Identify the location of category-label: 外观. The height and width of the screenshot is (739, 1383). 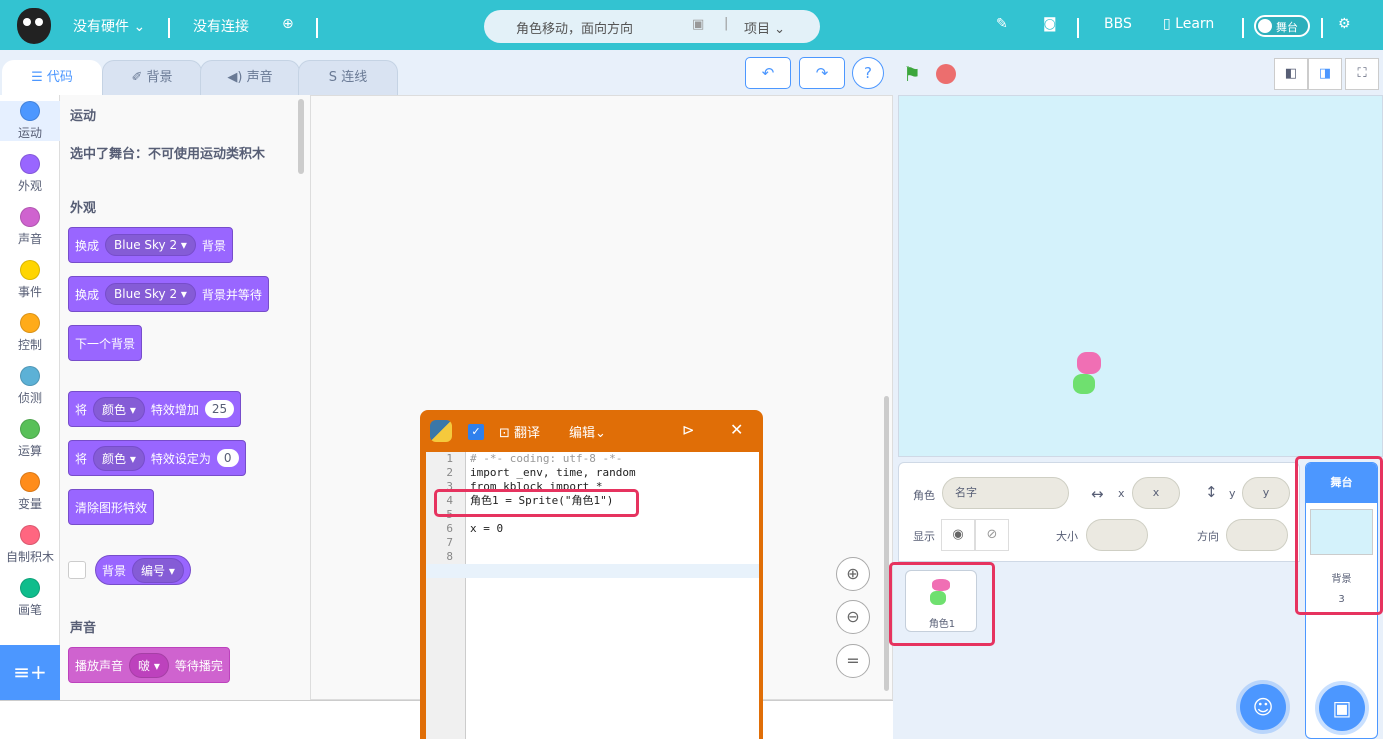
(29, 186).